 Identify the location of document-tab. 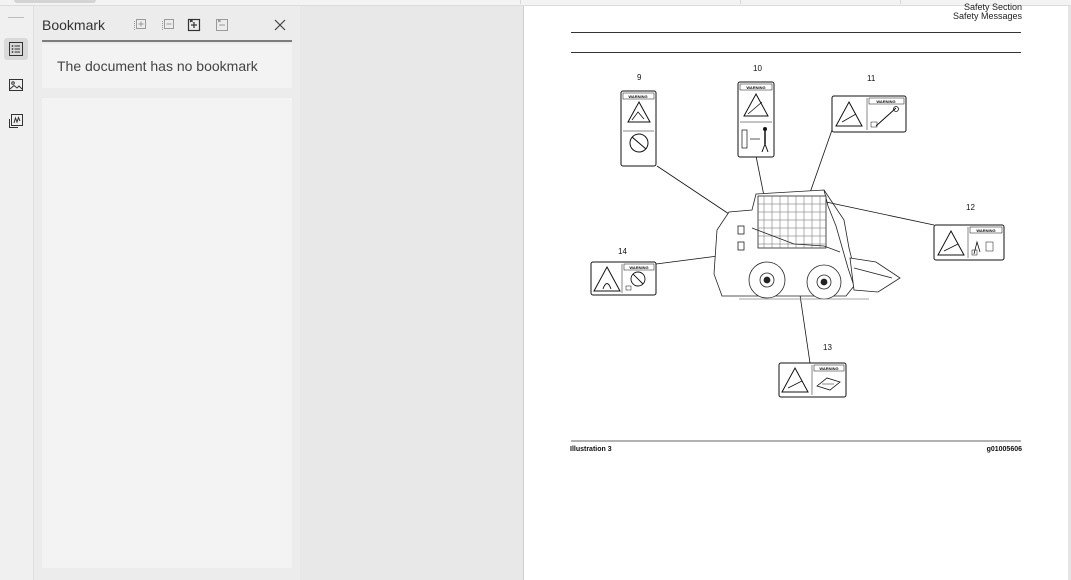
(55, 1).